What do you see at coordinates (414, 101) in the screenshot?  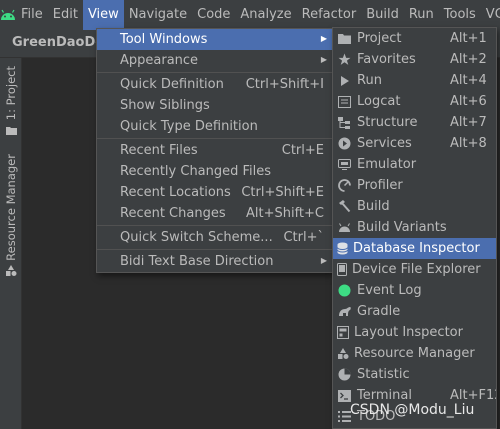 I see `tool-item-logcat: Logcat Alt+6` at bounding box center [414, 101].